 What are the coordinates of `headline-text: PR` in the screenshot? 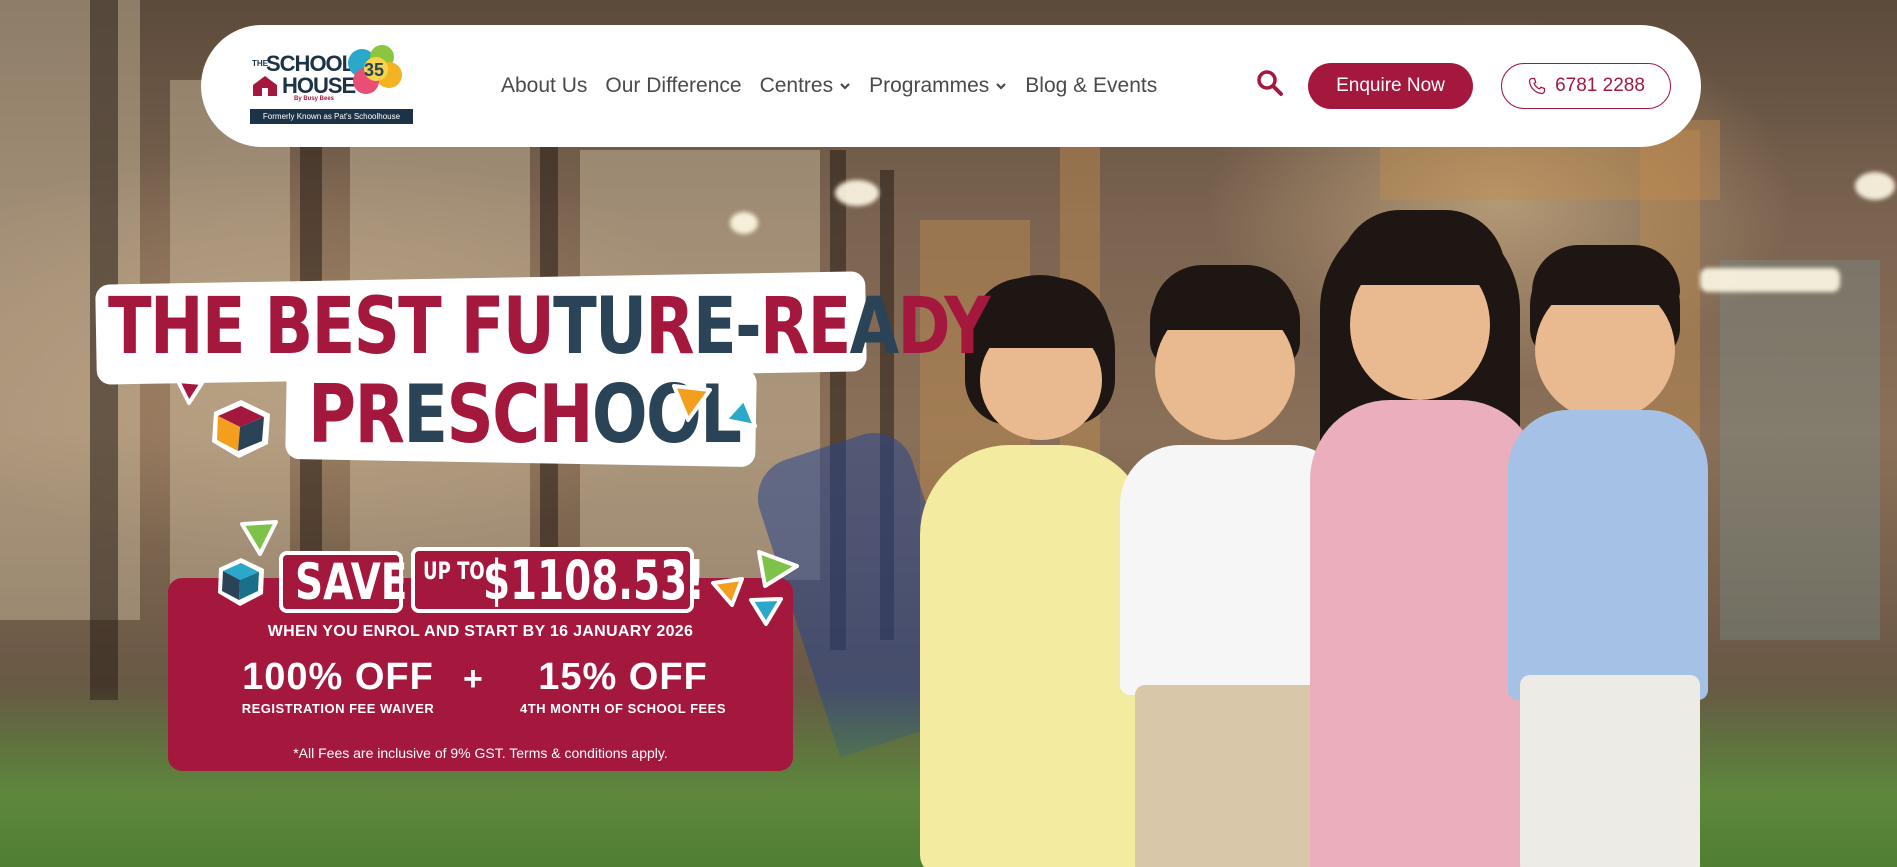 It's located at (356, 414).